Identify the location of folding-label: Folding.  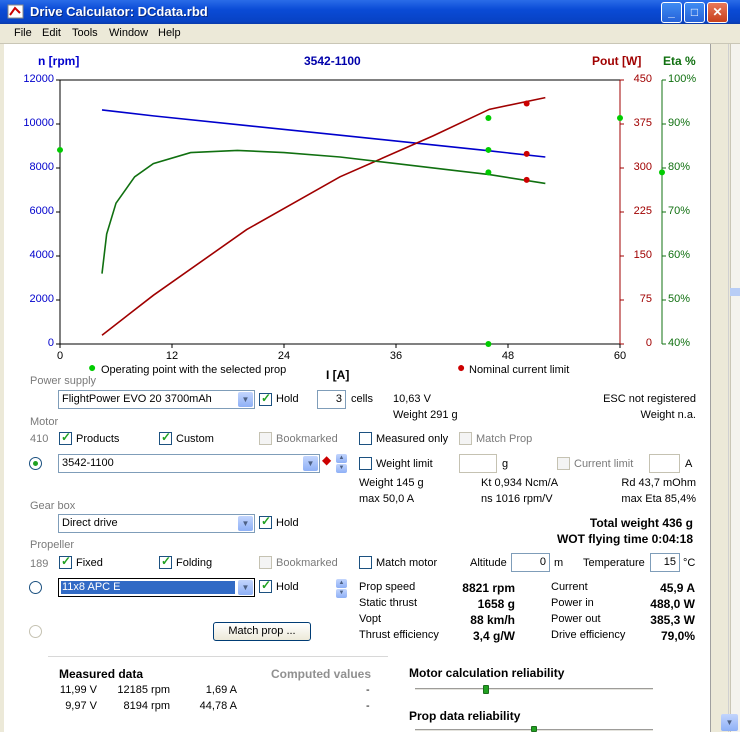
(194, 563).